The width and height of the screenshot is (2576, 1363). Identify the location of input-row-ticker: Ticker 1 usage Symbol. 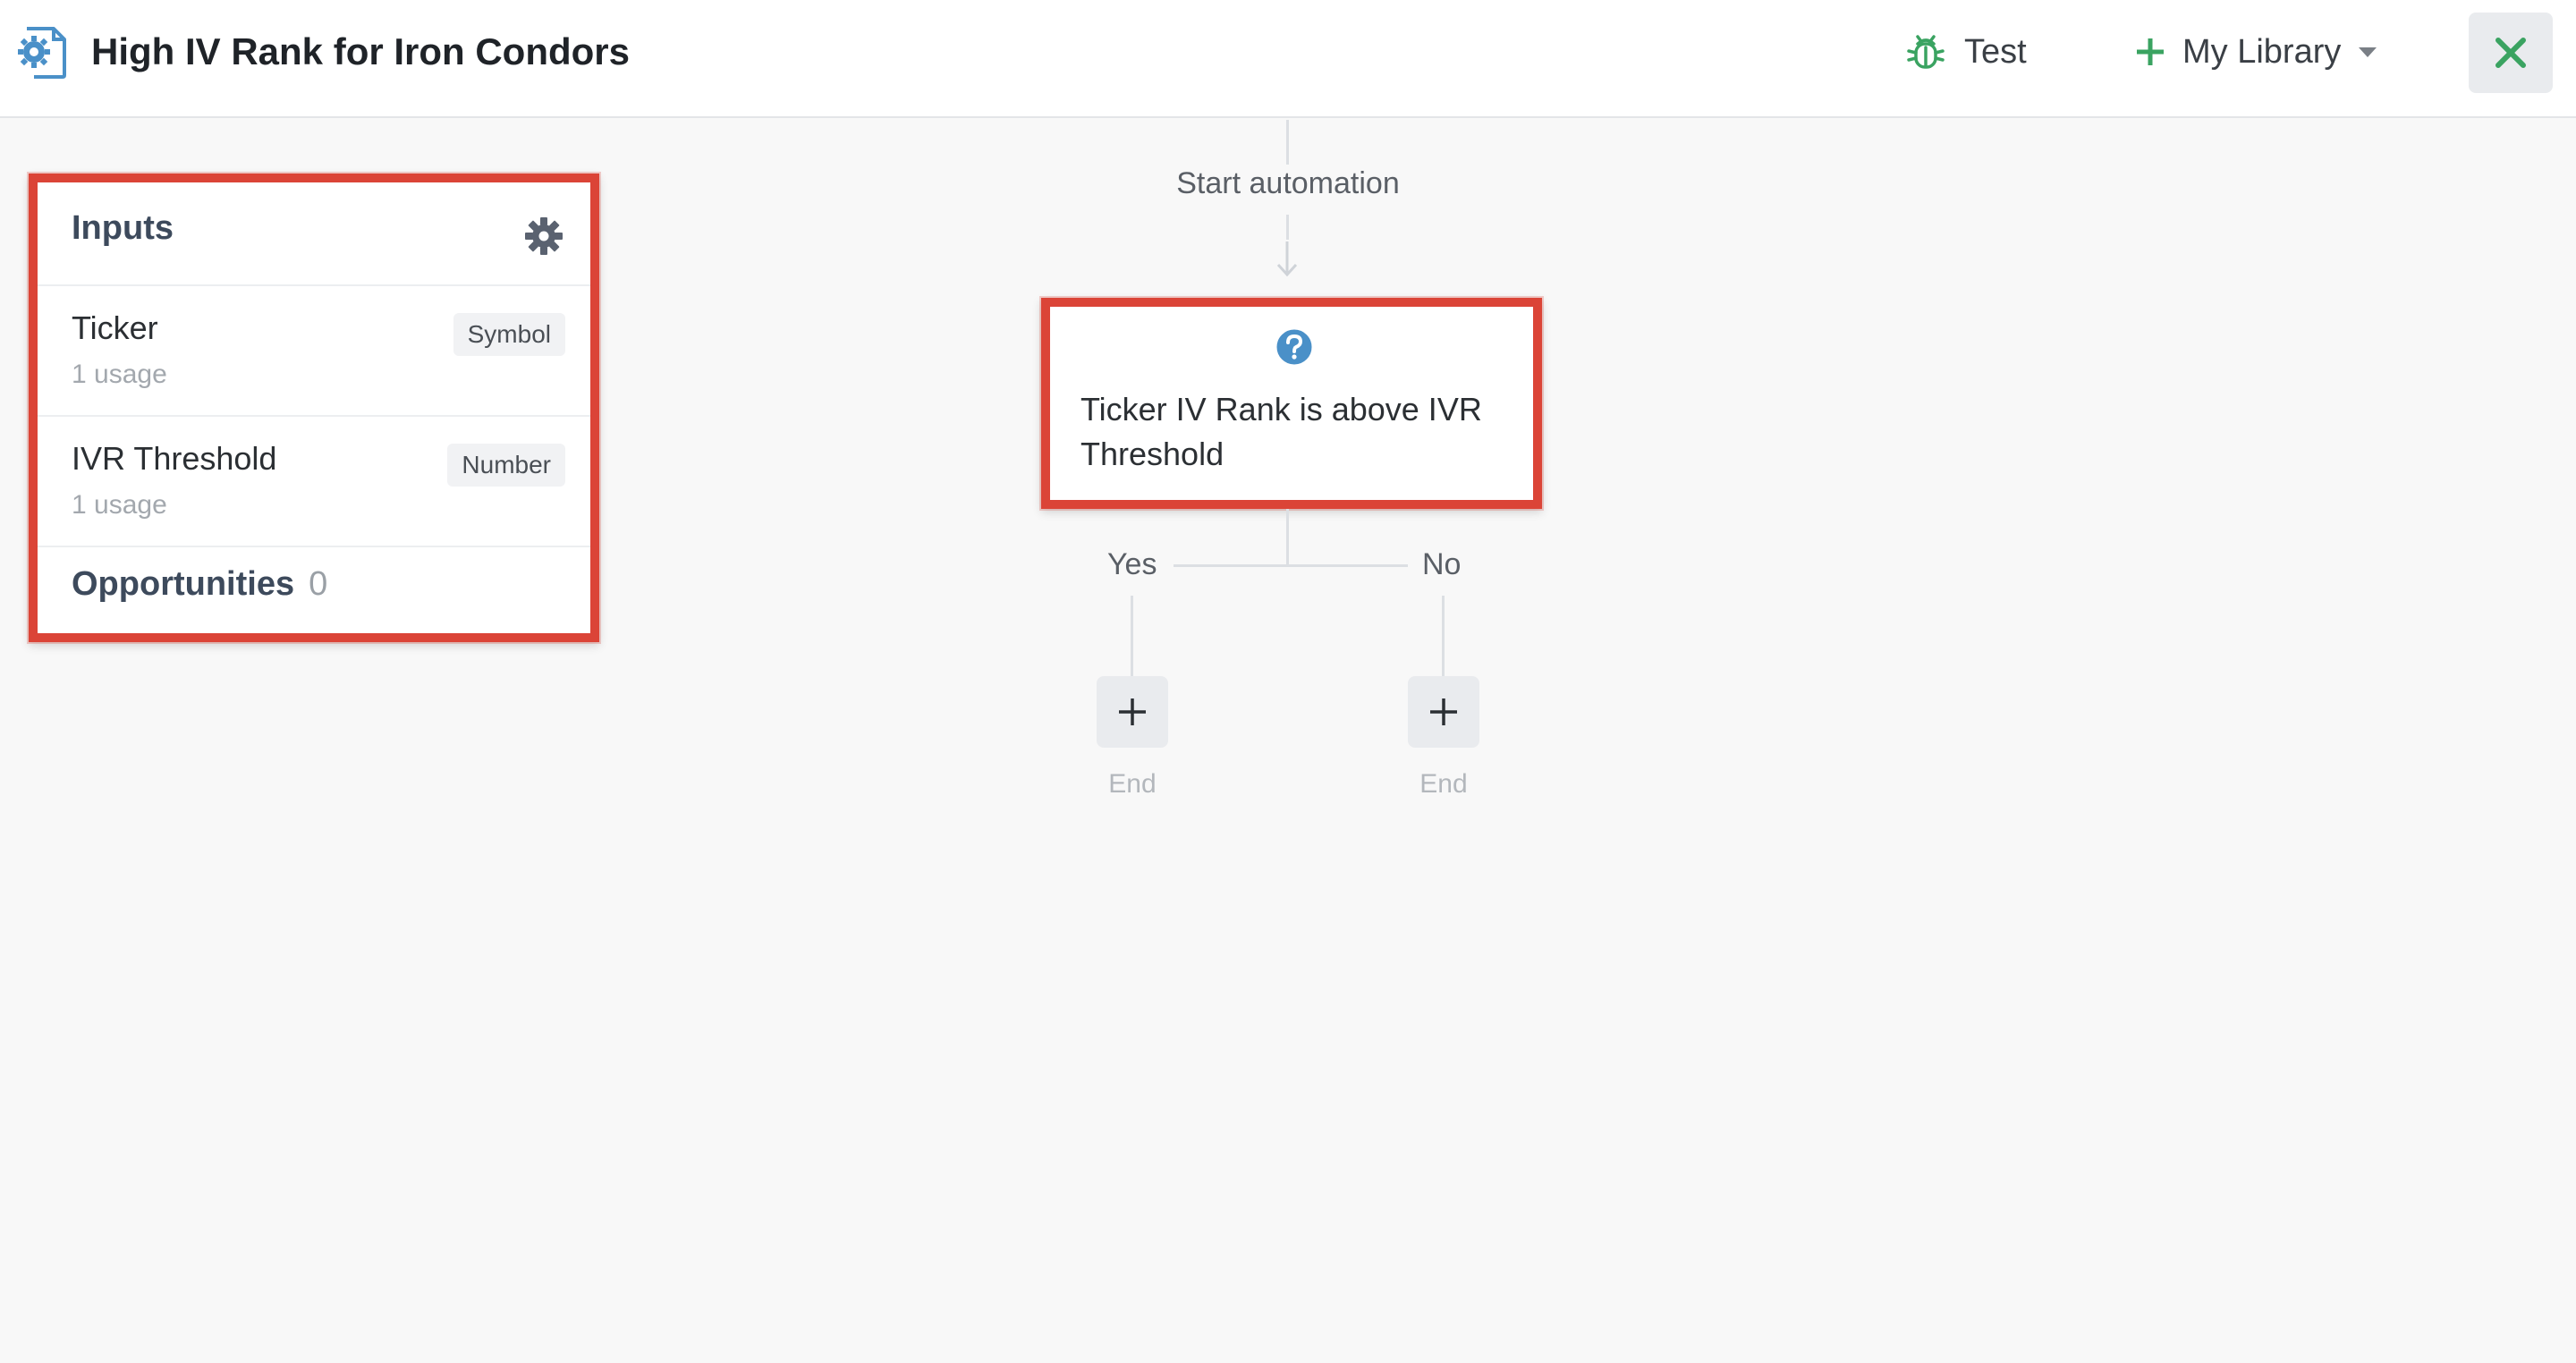
(314, 352).